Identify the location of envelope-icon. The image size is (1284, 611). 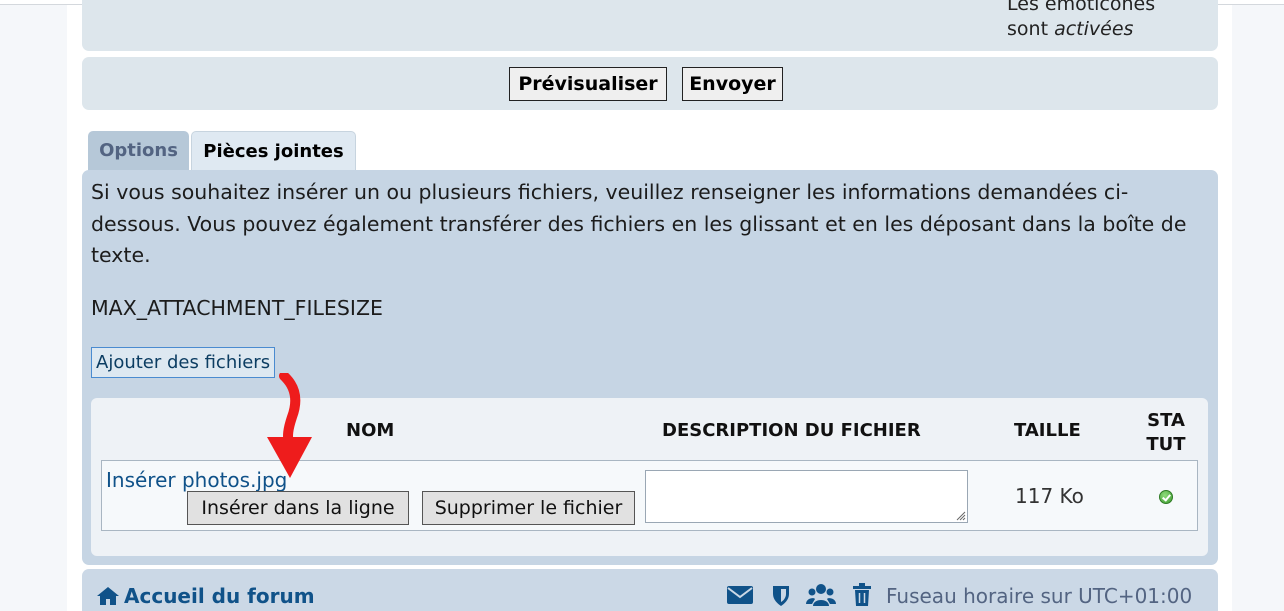
(740, 595).